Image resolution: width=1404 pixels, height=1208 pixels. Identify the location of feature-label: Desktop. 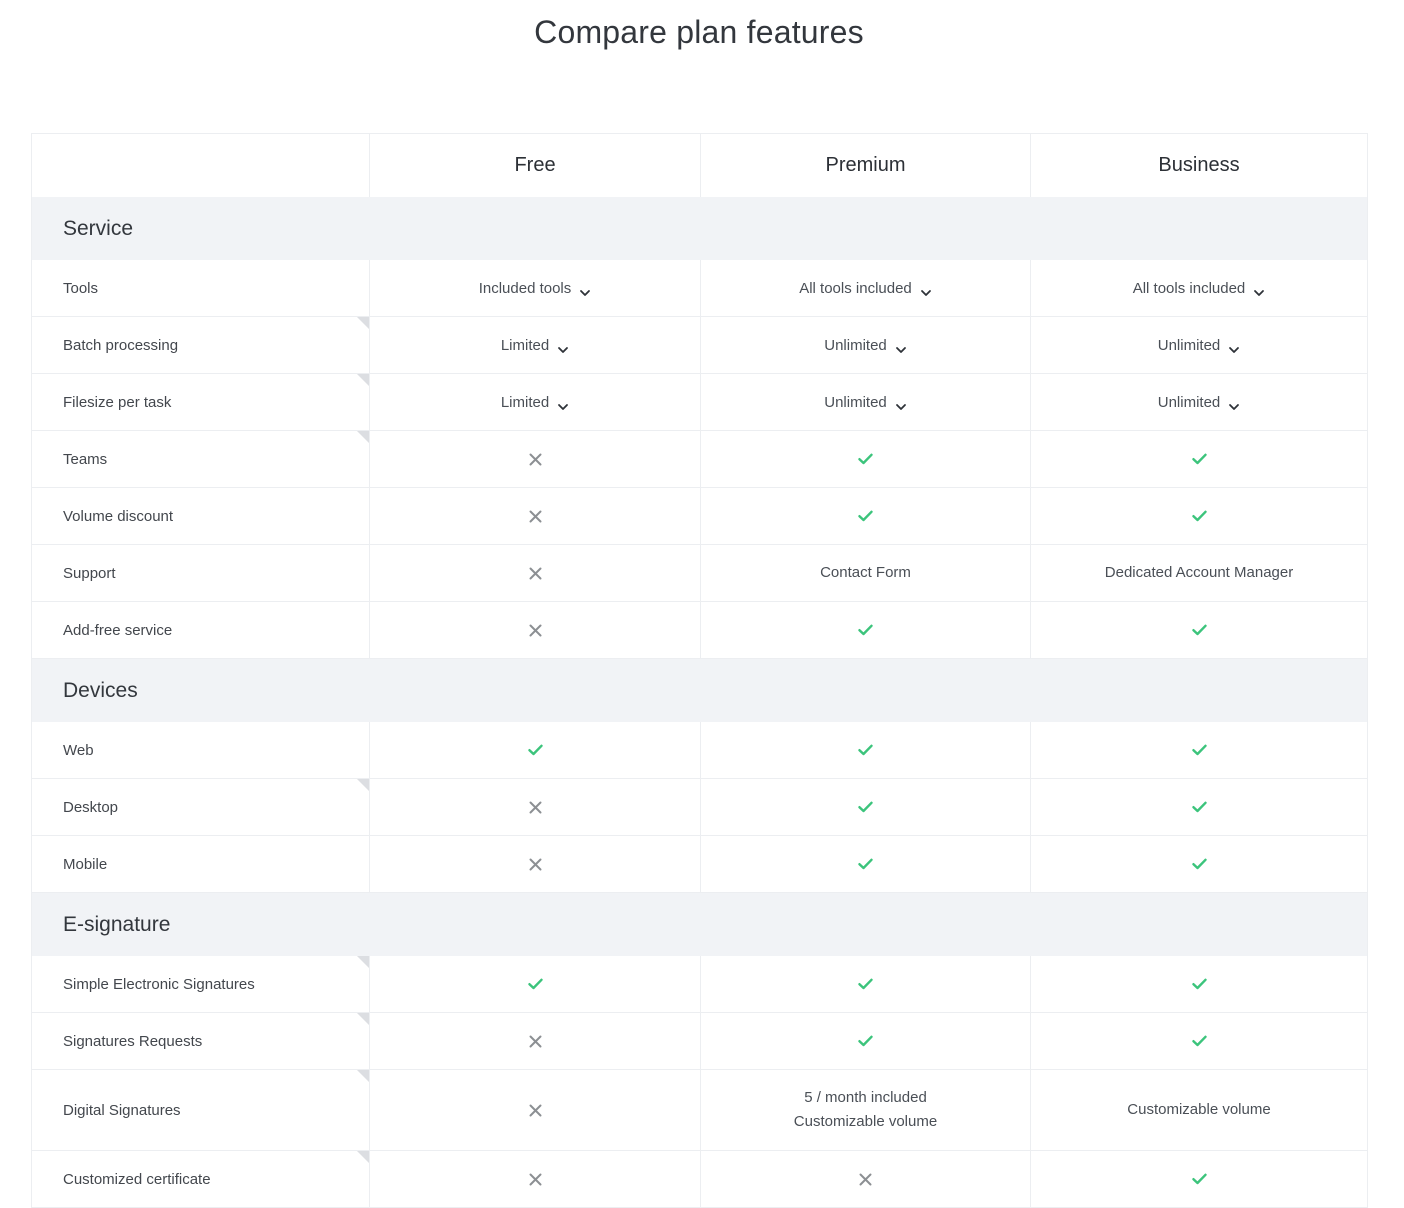
(91, 807).